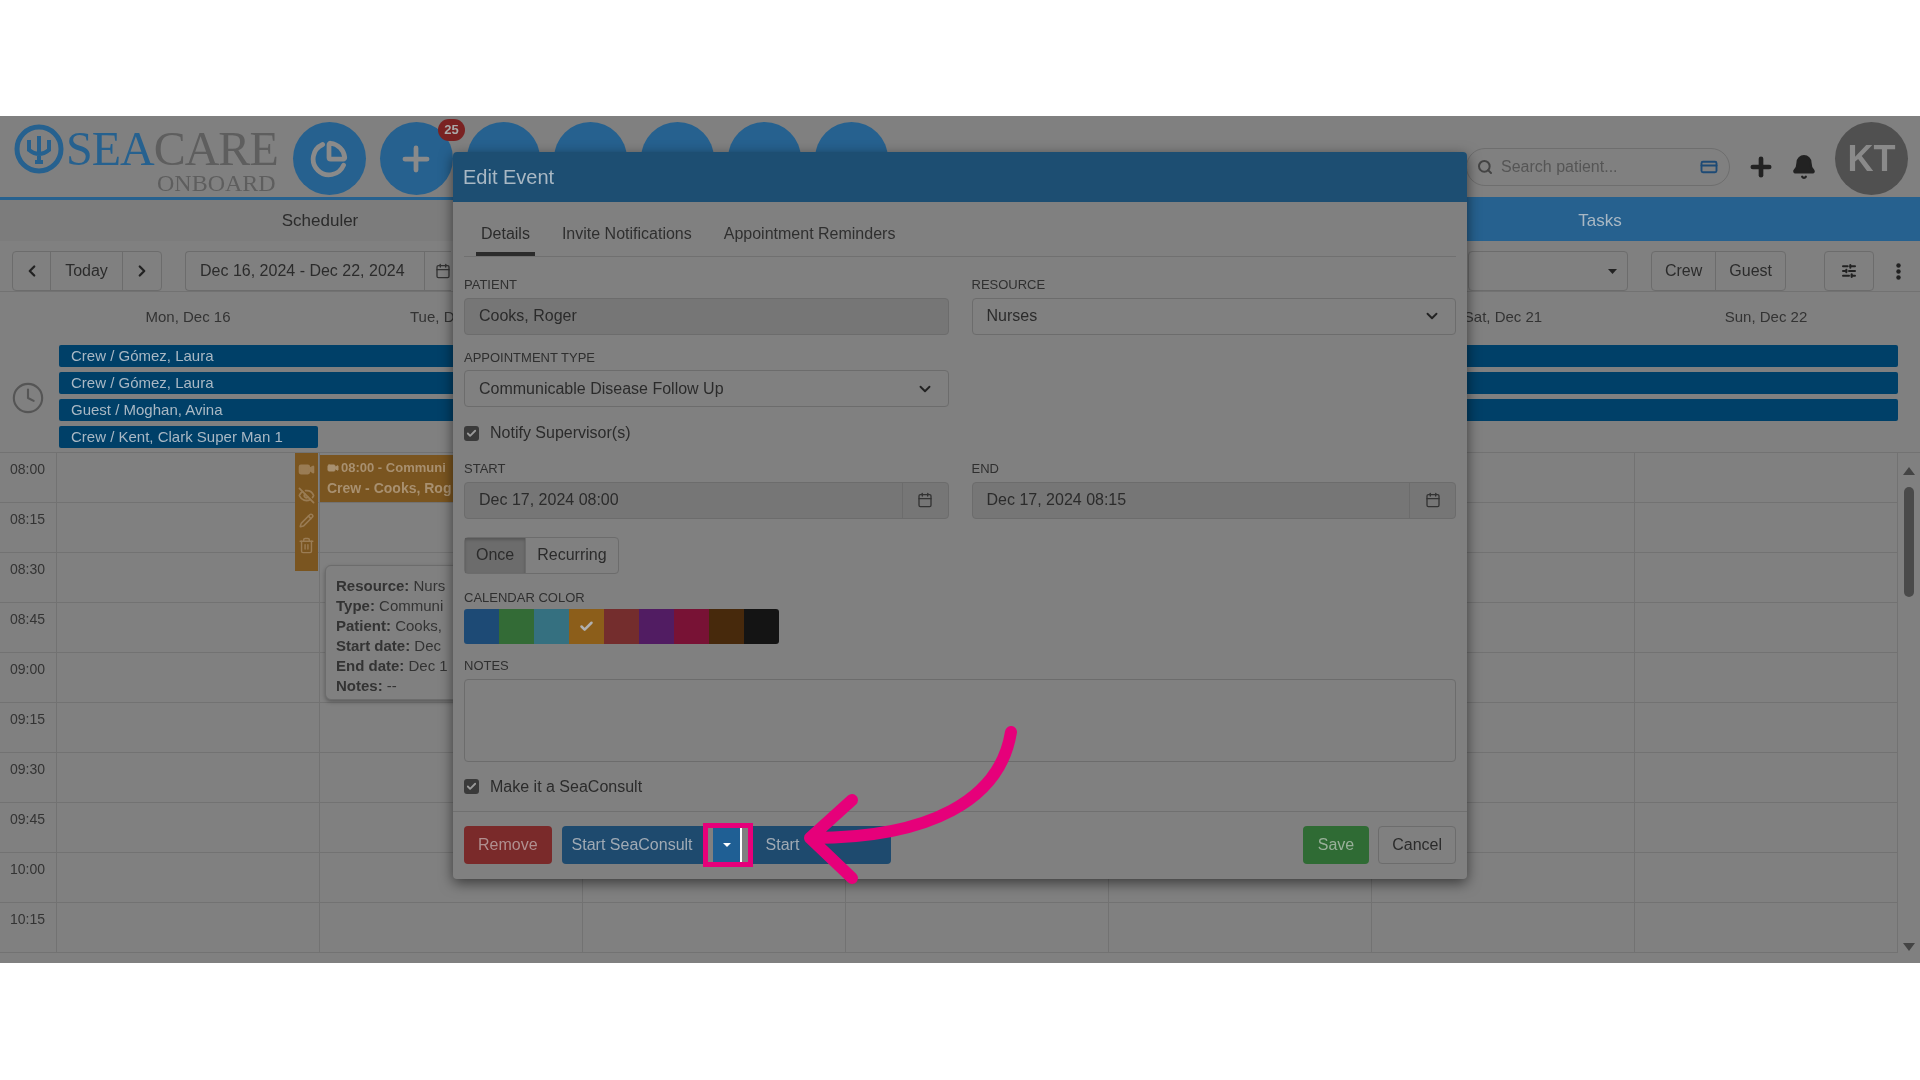 Image resolution: width=1920 pixels, height=1080 pixels. What do you see at coordinates (318, 271) in the screenshot?
I see `date-range-field: Dec 16, 2024 - Dec 22, 2024` at bounding box center [318, 271].